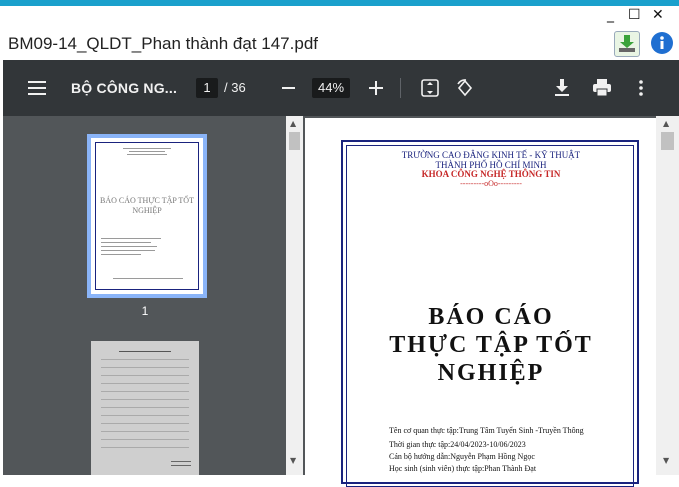  What do you see at coordinates (207, 88) in the screenshot?
I see `page-number-input: 1` at bounding box center [207, 88].